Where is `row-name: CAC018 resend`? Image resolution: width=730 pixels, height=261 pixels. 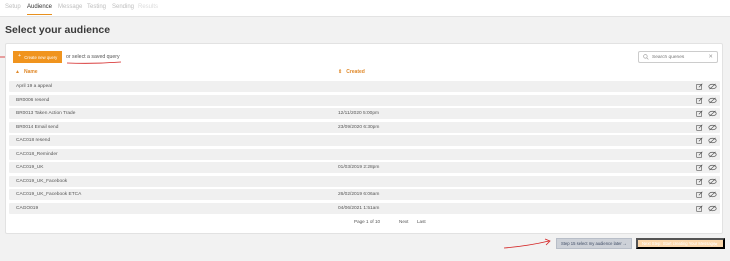 row-name: CAC018 resend is located at coordinates (33, 140).